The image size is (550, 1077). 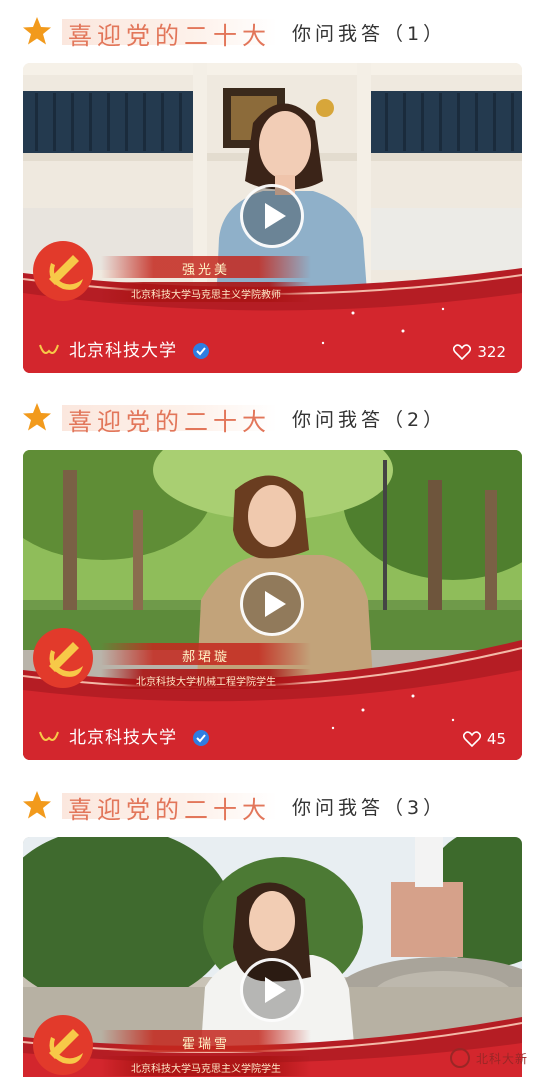 I want to click on card-footer: 北京科技大学 322, so click(x=272, y=351).